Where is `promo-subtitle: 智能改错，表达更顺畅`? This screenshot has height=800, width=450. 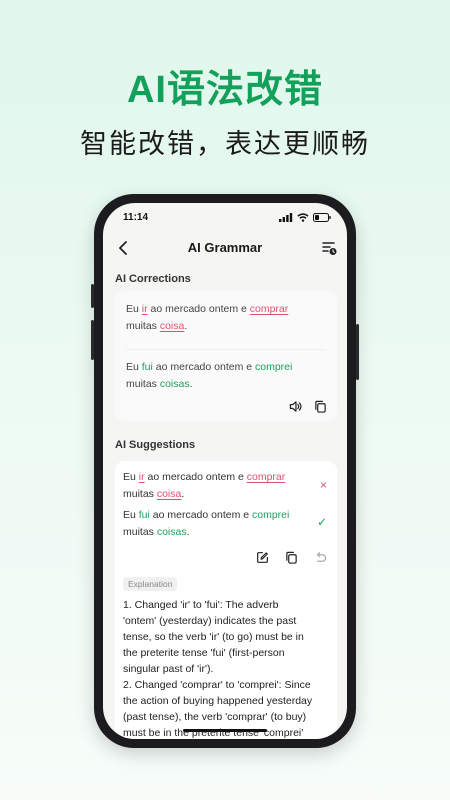 promo-subtitle: 智能改错，表达更顺畅 is located at coordinates (225, 144).